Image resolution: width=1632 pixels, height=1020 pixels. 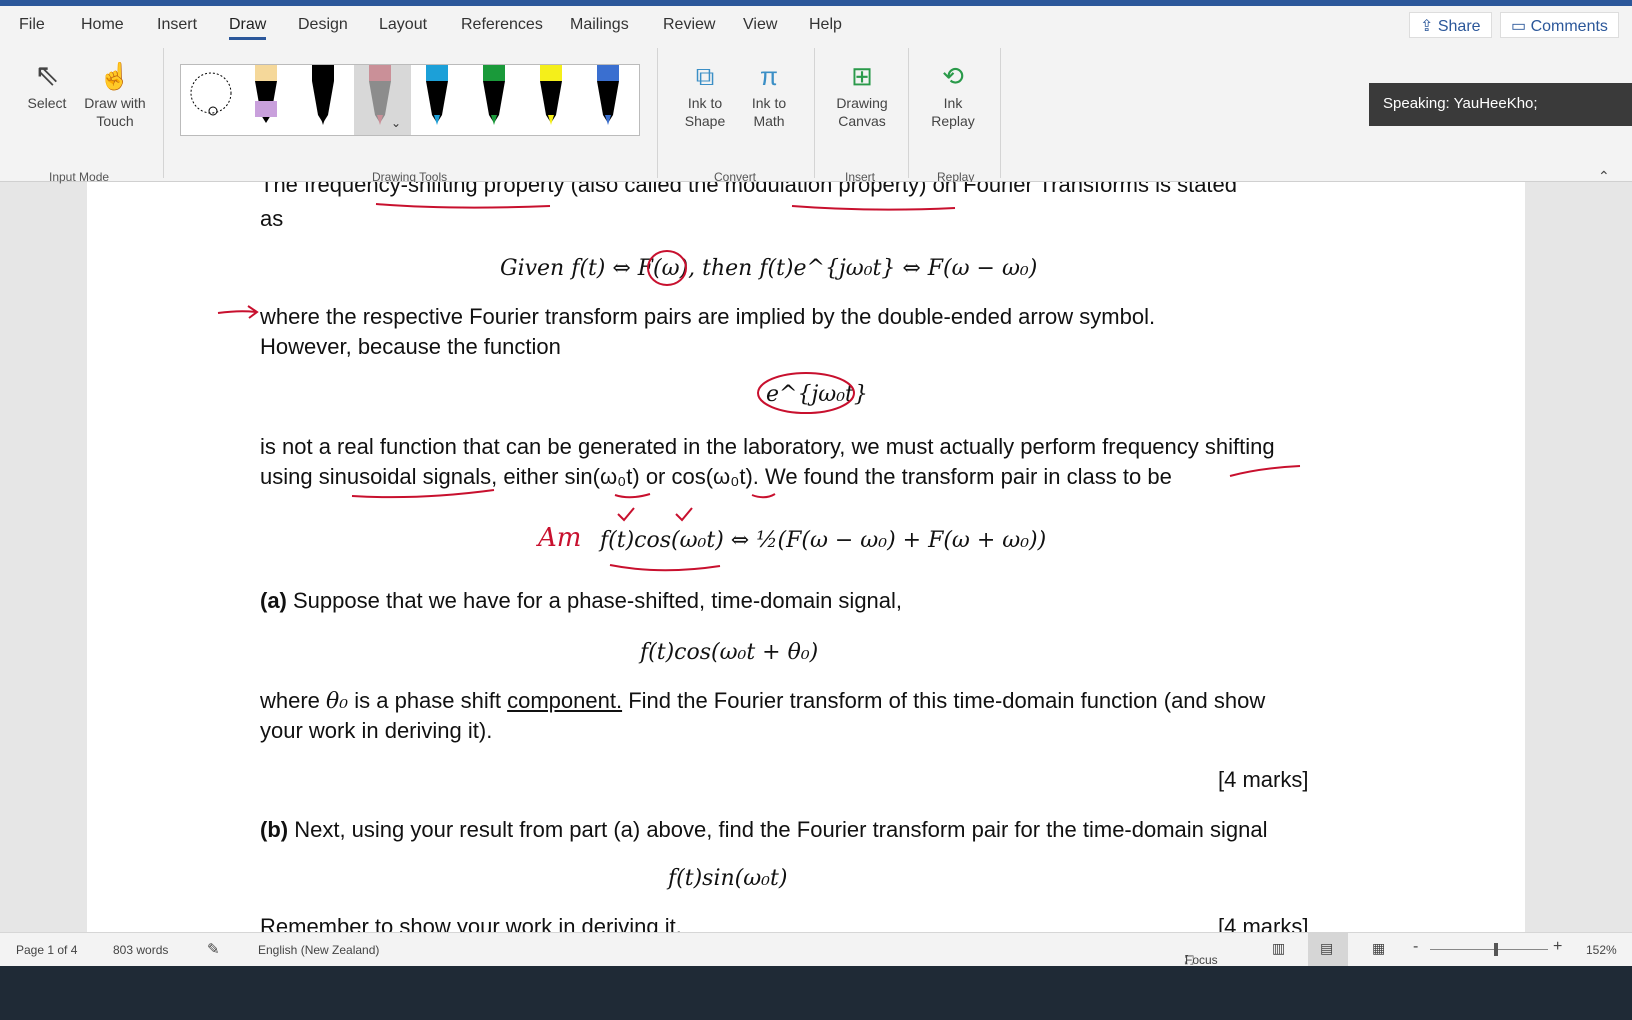 What do you see at coordinates (403, 25) in the screenshot?
I see `tab-layout: Layout` at bounding box center [403, 25].